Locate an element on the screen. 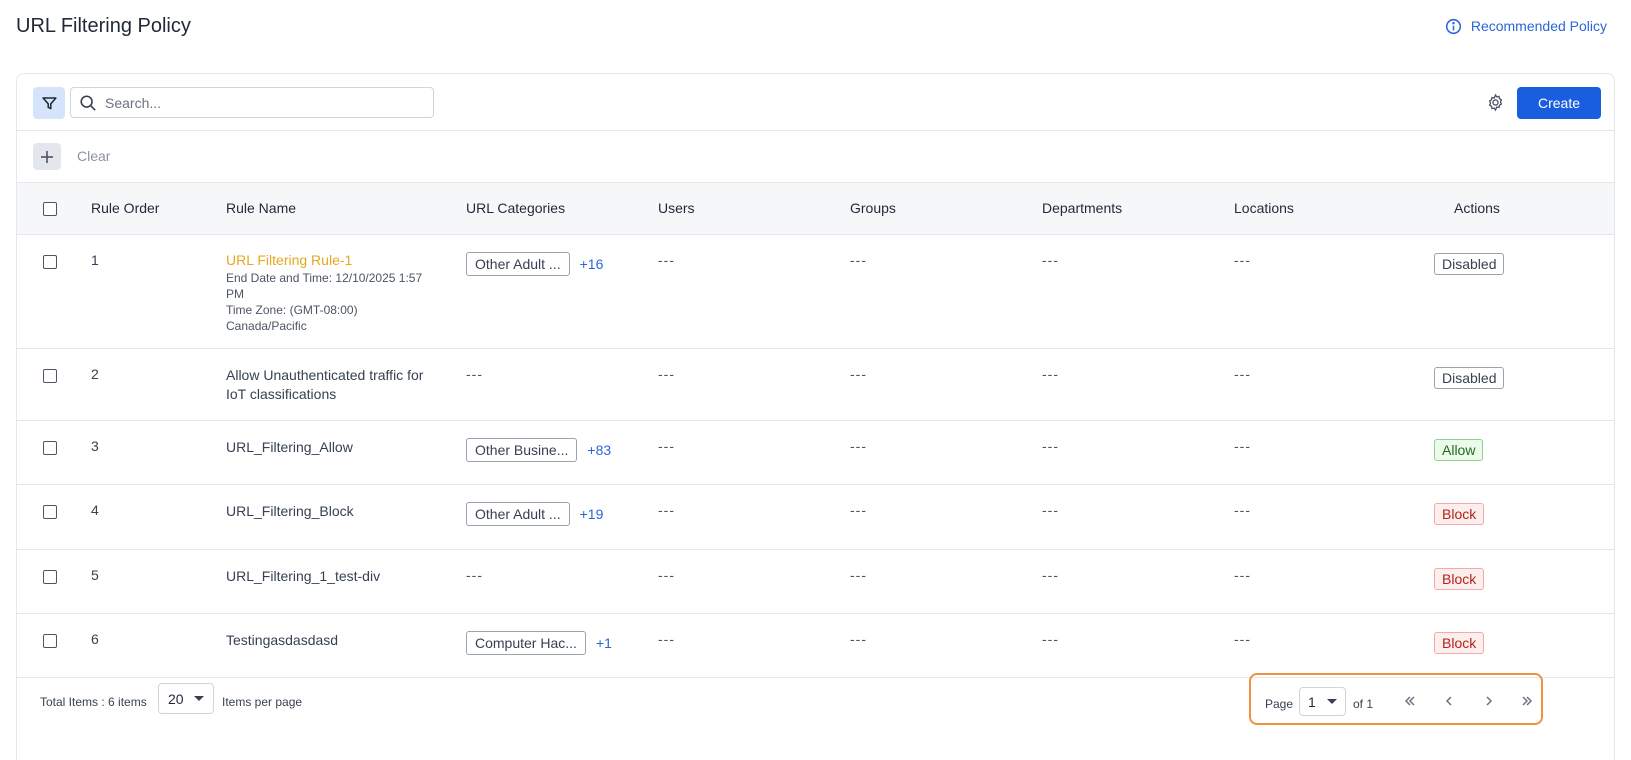 The height and width of the screenshot is (760, 1631). rule-name: URL_Filtering_Block is located at coordinates (290, 510).